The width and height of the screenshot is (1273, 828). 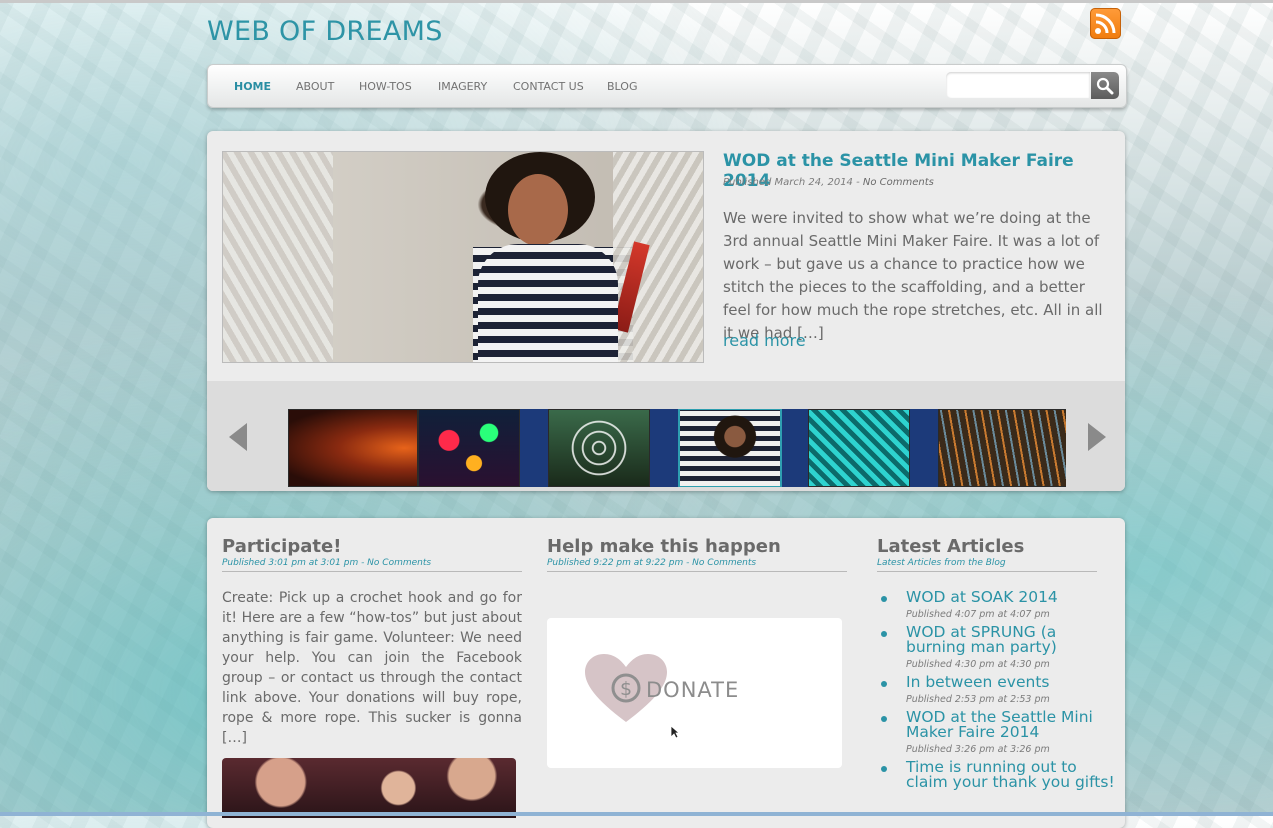 I want to click on article-link: WOD at SPRUNG (a burning man party), so click(x=1011, y=639).